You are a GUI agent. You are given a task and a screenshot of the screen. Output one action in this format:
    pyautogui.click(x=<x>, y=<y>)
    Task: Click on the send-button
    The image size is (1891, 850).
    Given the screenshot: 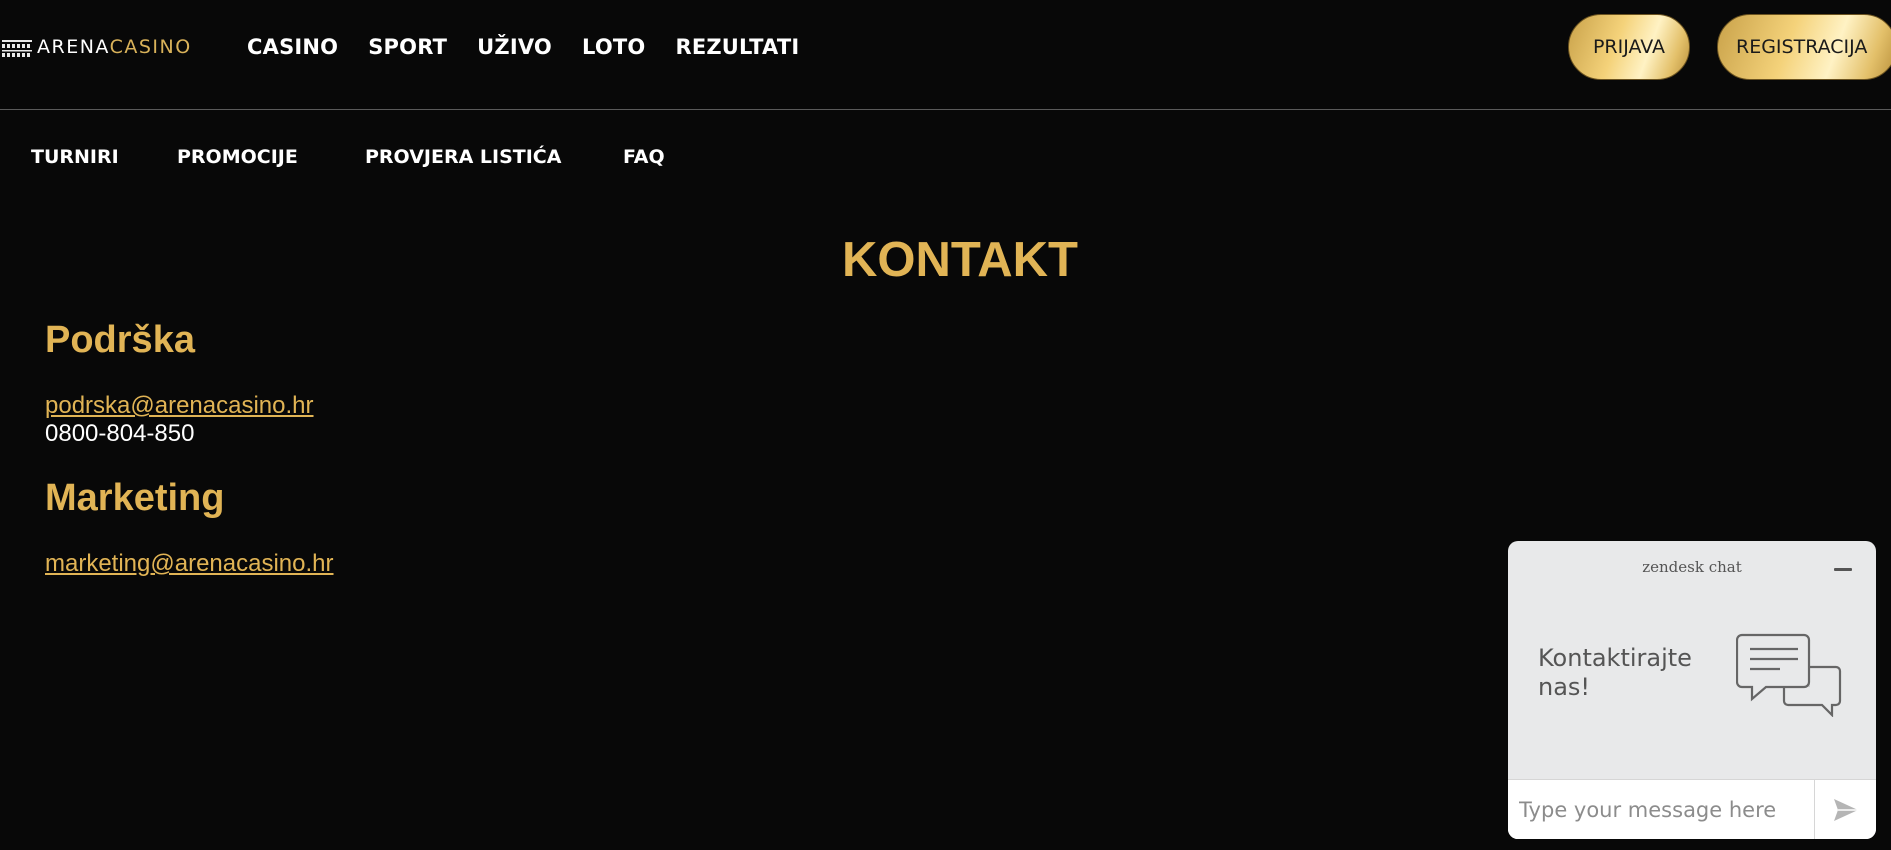 What is the action you would take?
    pyautogui.click(x=1845, y=809)
    